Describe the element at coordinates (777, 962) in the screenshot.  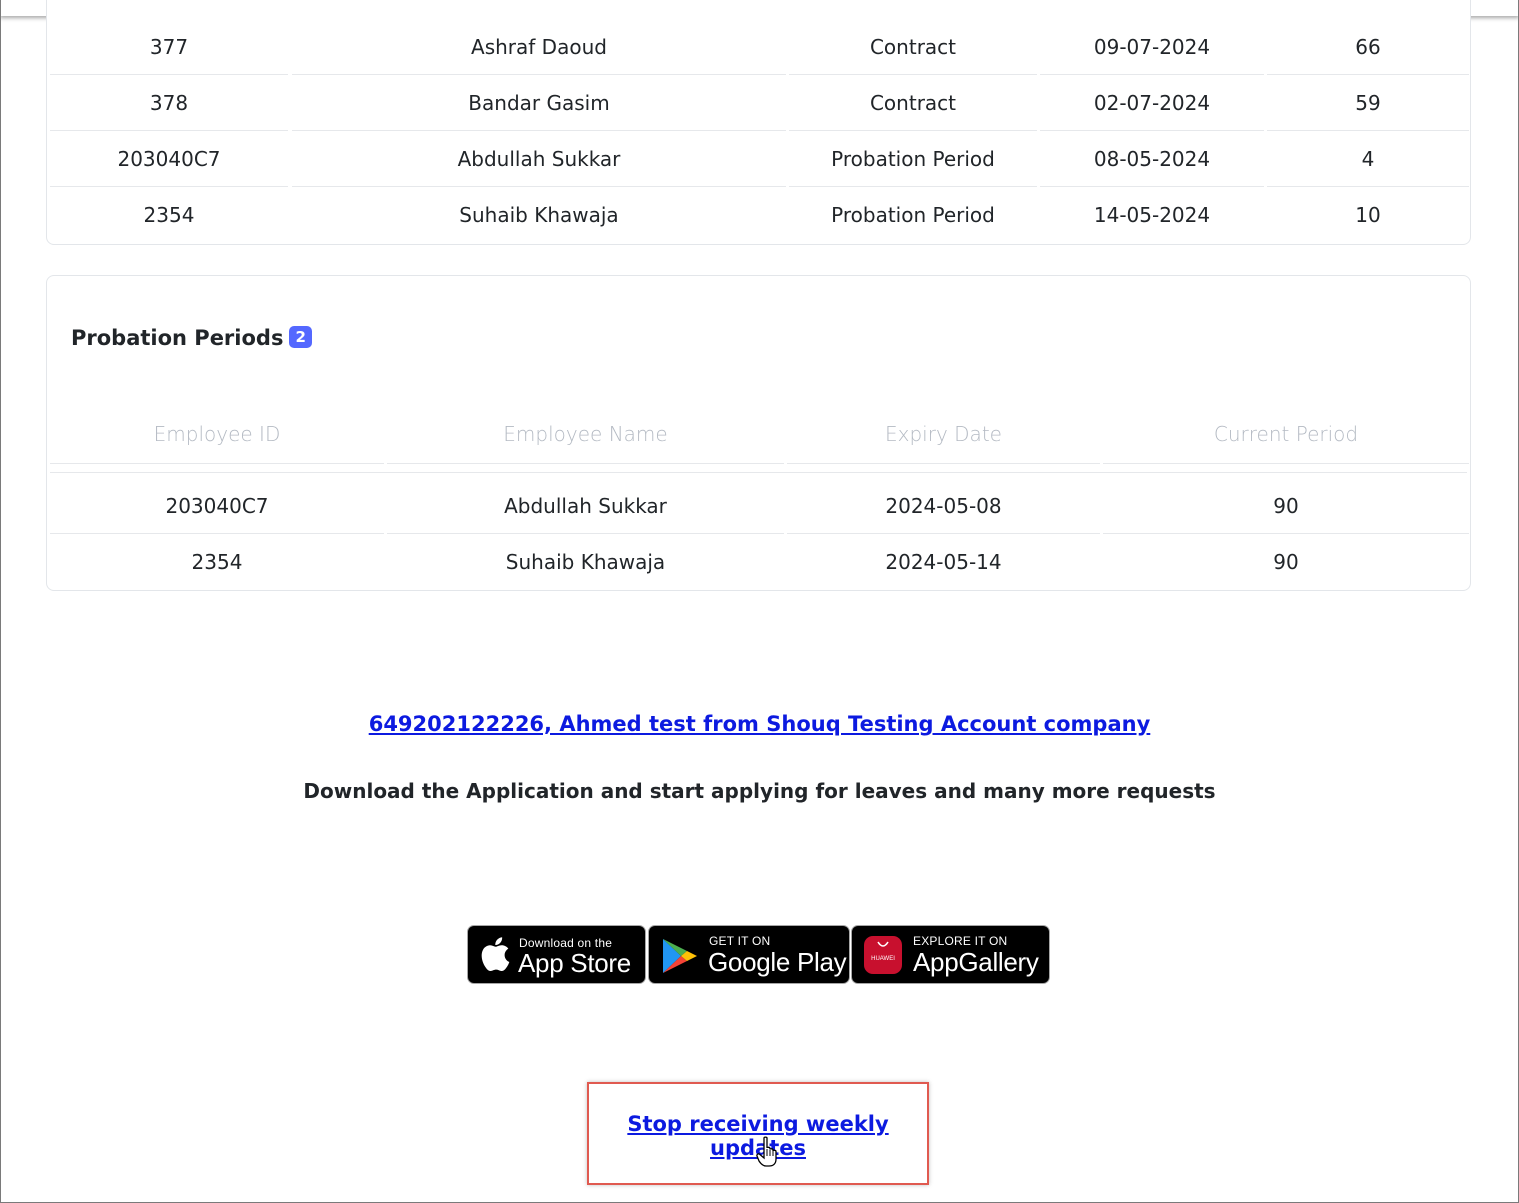
I see `google-play-big-text: Google Play` at that location.